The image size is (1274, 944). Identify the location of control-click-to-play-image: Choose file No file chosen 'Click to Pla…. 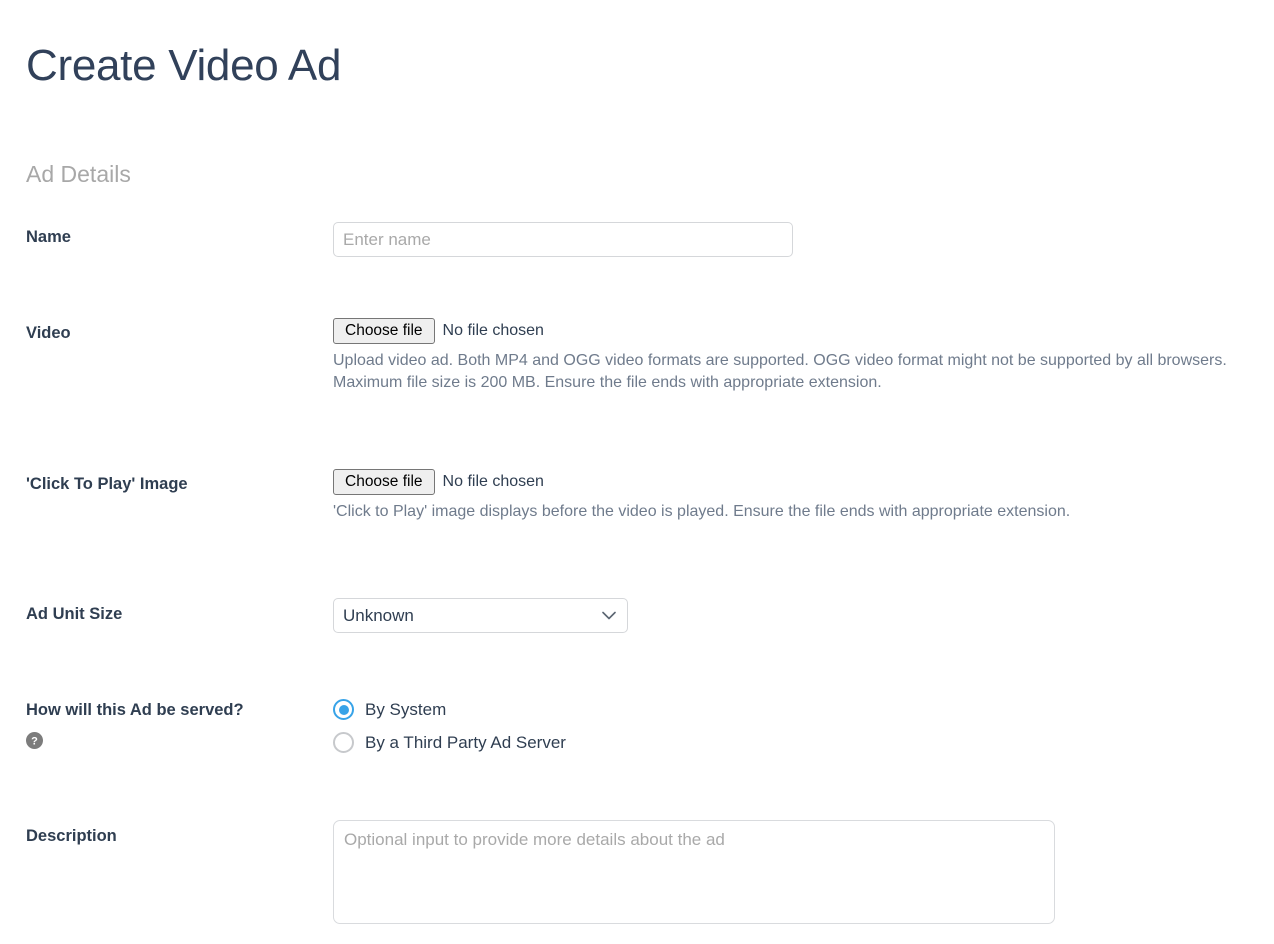
(701, 496).